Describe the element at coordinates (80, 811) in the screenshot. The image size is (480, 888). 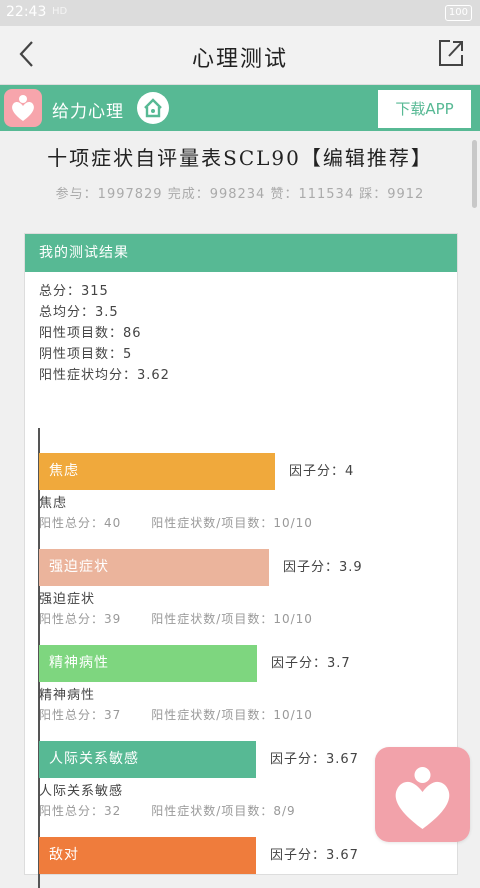
I see `factor-positive-total: 阳性总分：32` at that location.